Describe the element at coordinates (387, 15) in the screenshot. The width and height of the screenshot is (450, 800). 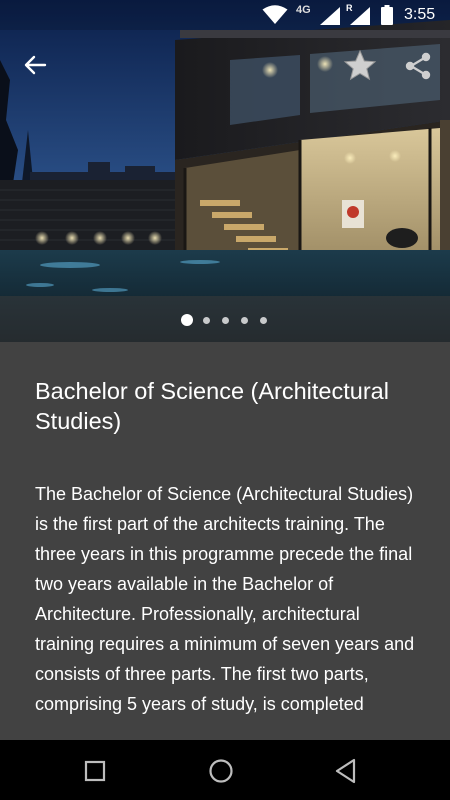
I see `battery-icon` at that location.